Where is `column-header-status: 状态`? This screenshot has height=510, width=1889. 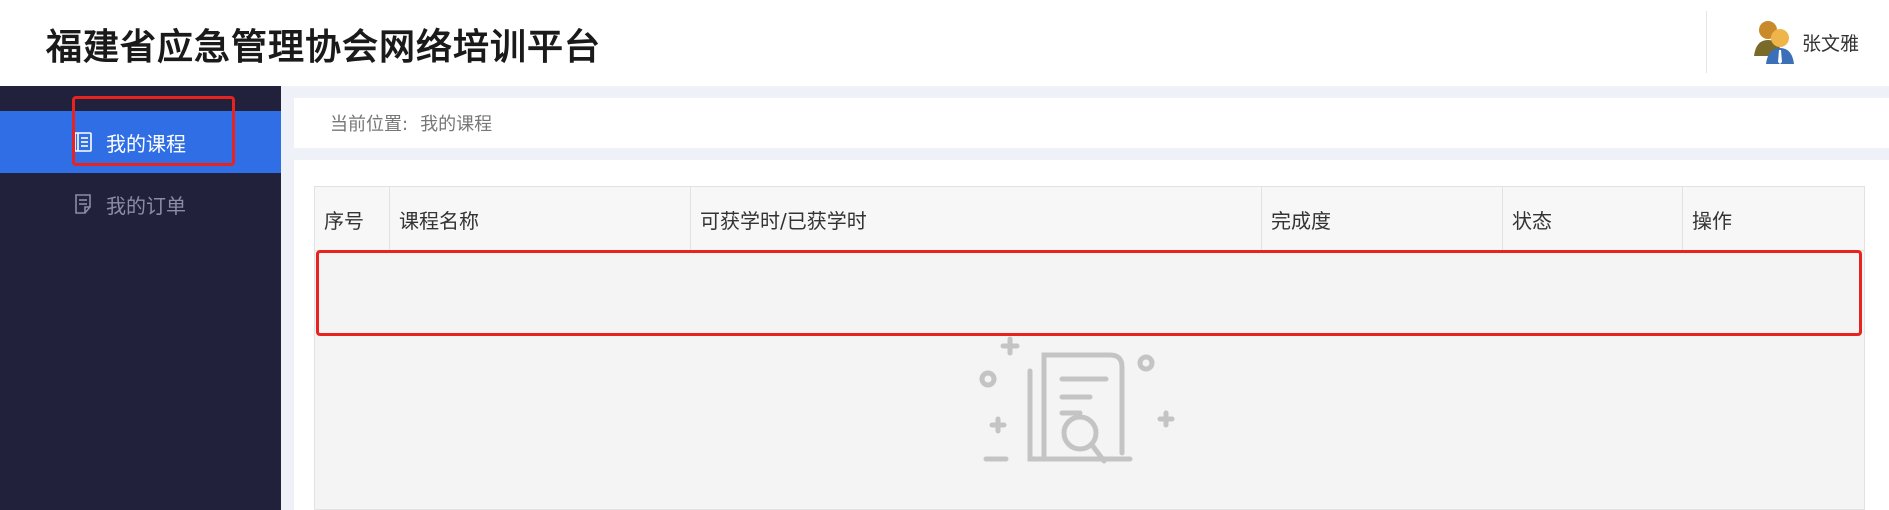
column-header-status: 状态 is located at coordinates (1593, 219).